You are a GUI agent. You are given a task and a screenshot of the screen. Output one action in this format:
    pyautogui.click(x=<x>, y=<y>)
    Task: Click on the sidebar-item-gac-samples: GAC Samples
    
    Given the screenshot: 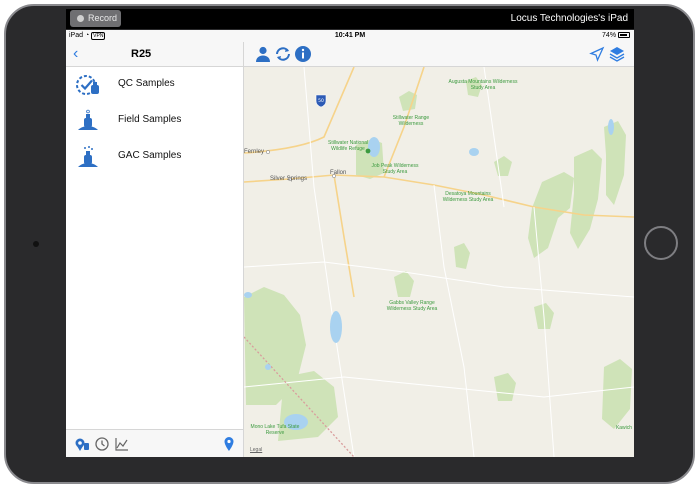 What is the action you would take?
    pyautogui.click(x=154, y=157)
    